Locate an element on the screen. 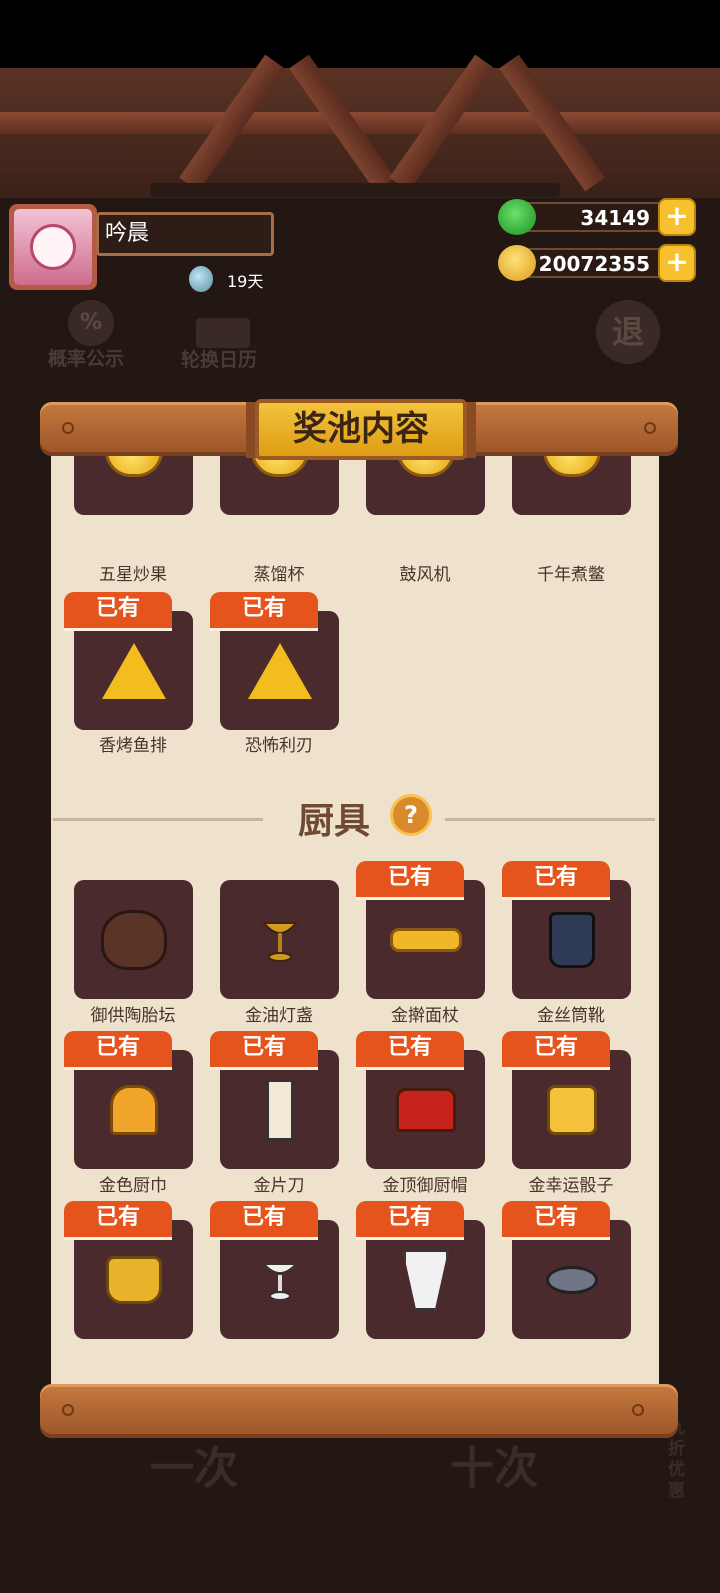 The height and width of the screenshot is (1593, 720). oil-lamp-icon is located at coordinates (279, 941).